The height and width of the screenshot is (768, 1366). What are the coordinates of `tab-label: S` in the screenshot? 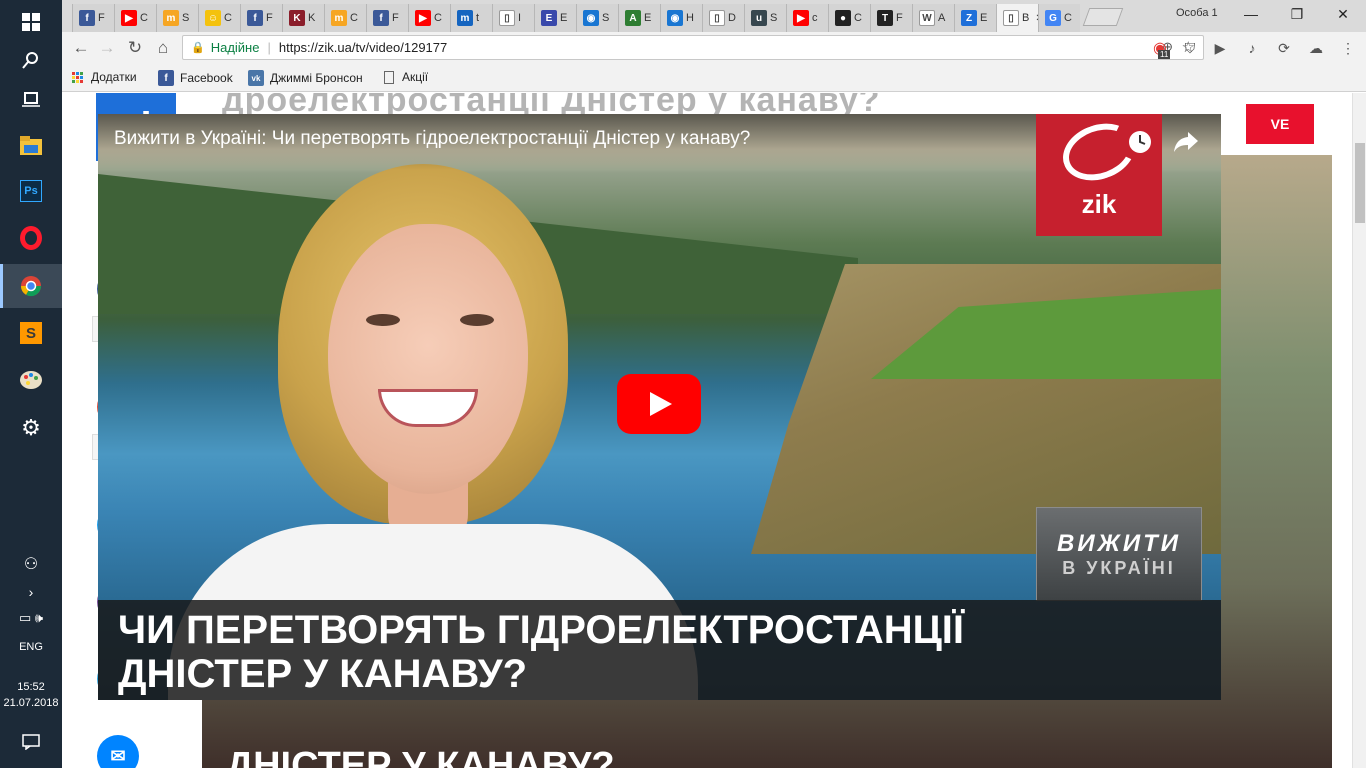 It's located at (606, 18).